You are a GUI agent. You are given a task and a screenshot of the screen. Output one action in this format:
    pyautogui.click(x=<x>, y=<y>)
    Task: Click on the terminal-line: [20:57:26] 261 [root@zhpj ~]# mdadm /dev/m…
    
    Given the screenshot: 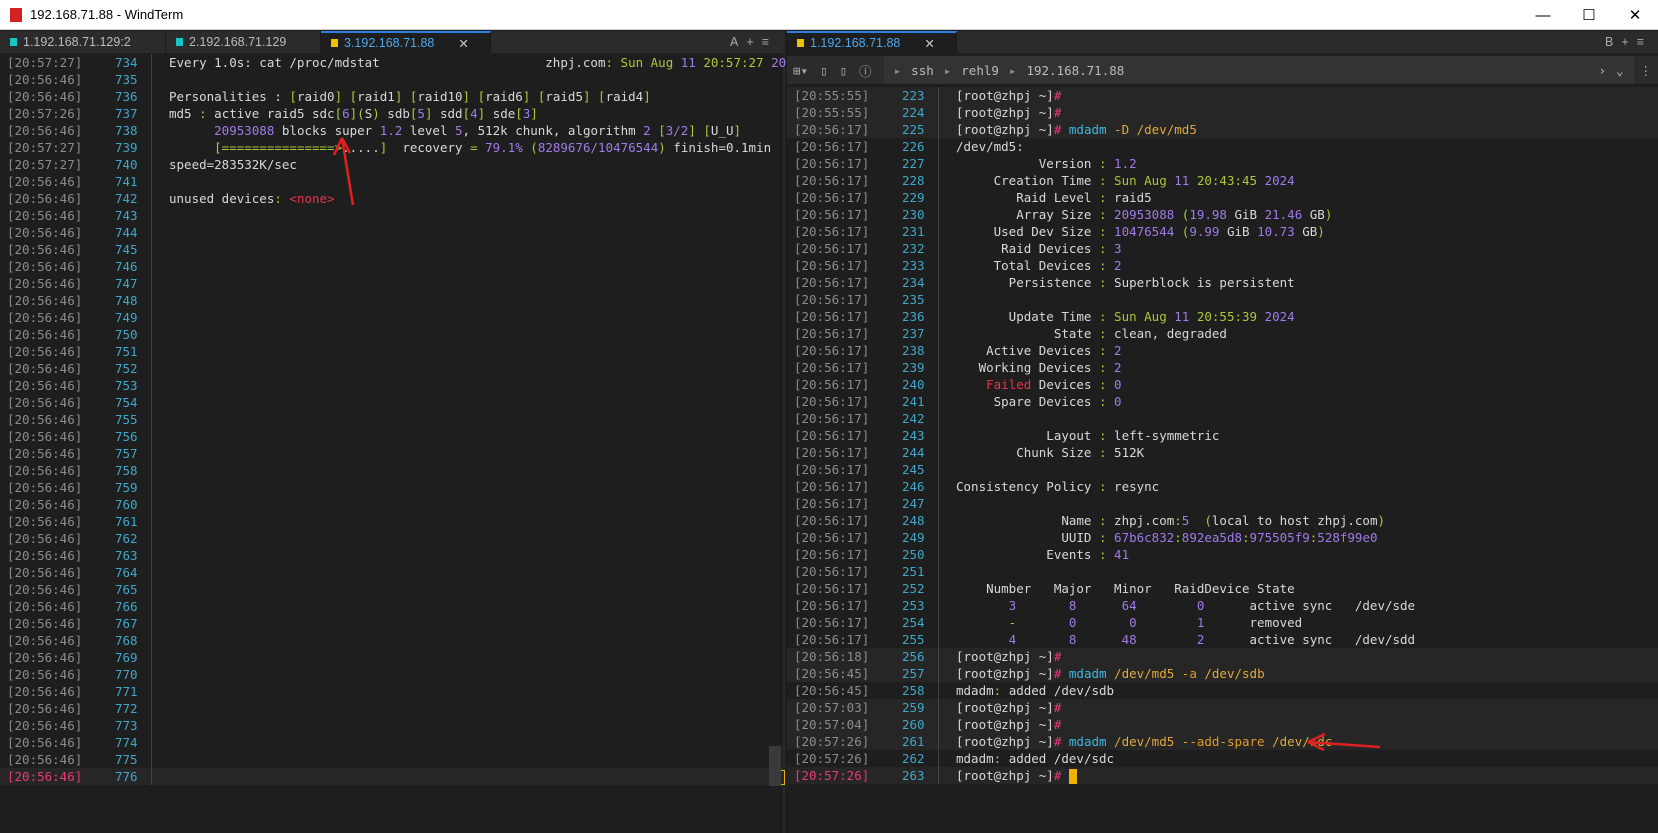 What is the action you would take?
    pyautogui.click(x=1222, y=741)
    